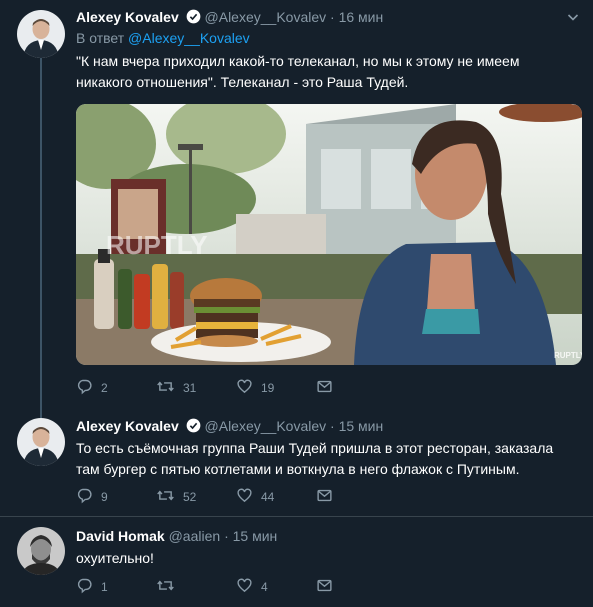 This screenshot has height=607, width=593. I want to click on chevron-down-icon, so click(573, 16).